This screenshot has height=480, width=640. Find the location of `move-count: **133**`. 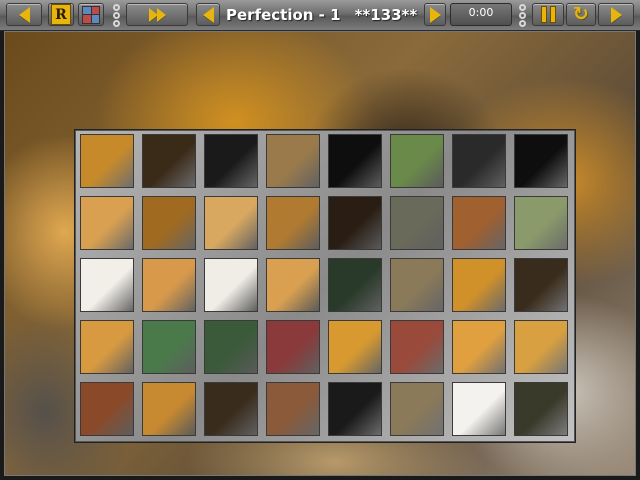

move-count: **133** is located at coordinates (386, 15).